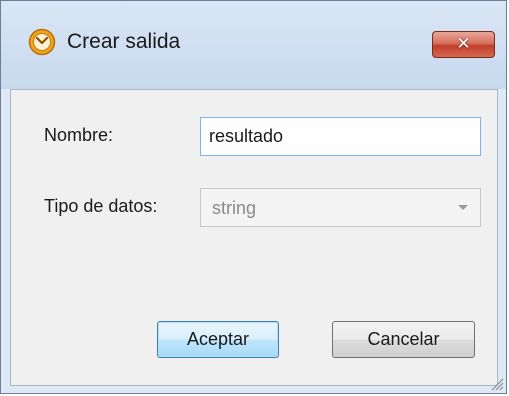 Image resolution: width=509 pixels, height=396 pixels. I want to click on app-clock-icon, so click(42, 42).